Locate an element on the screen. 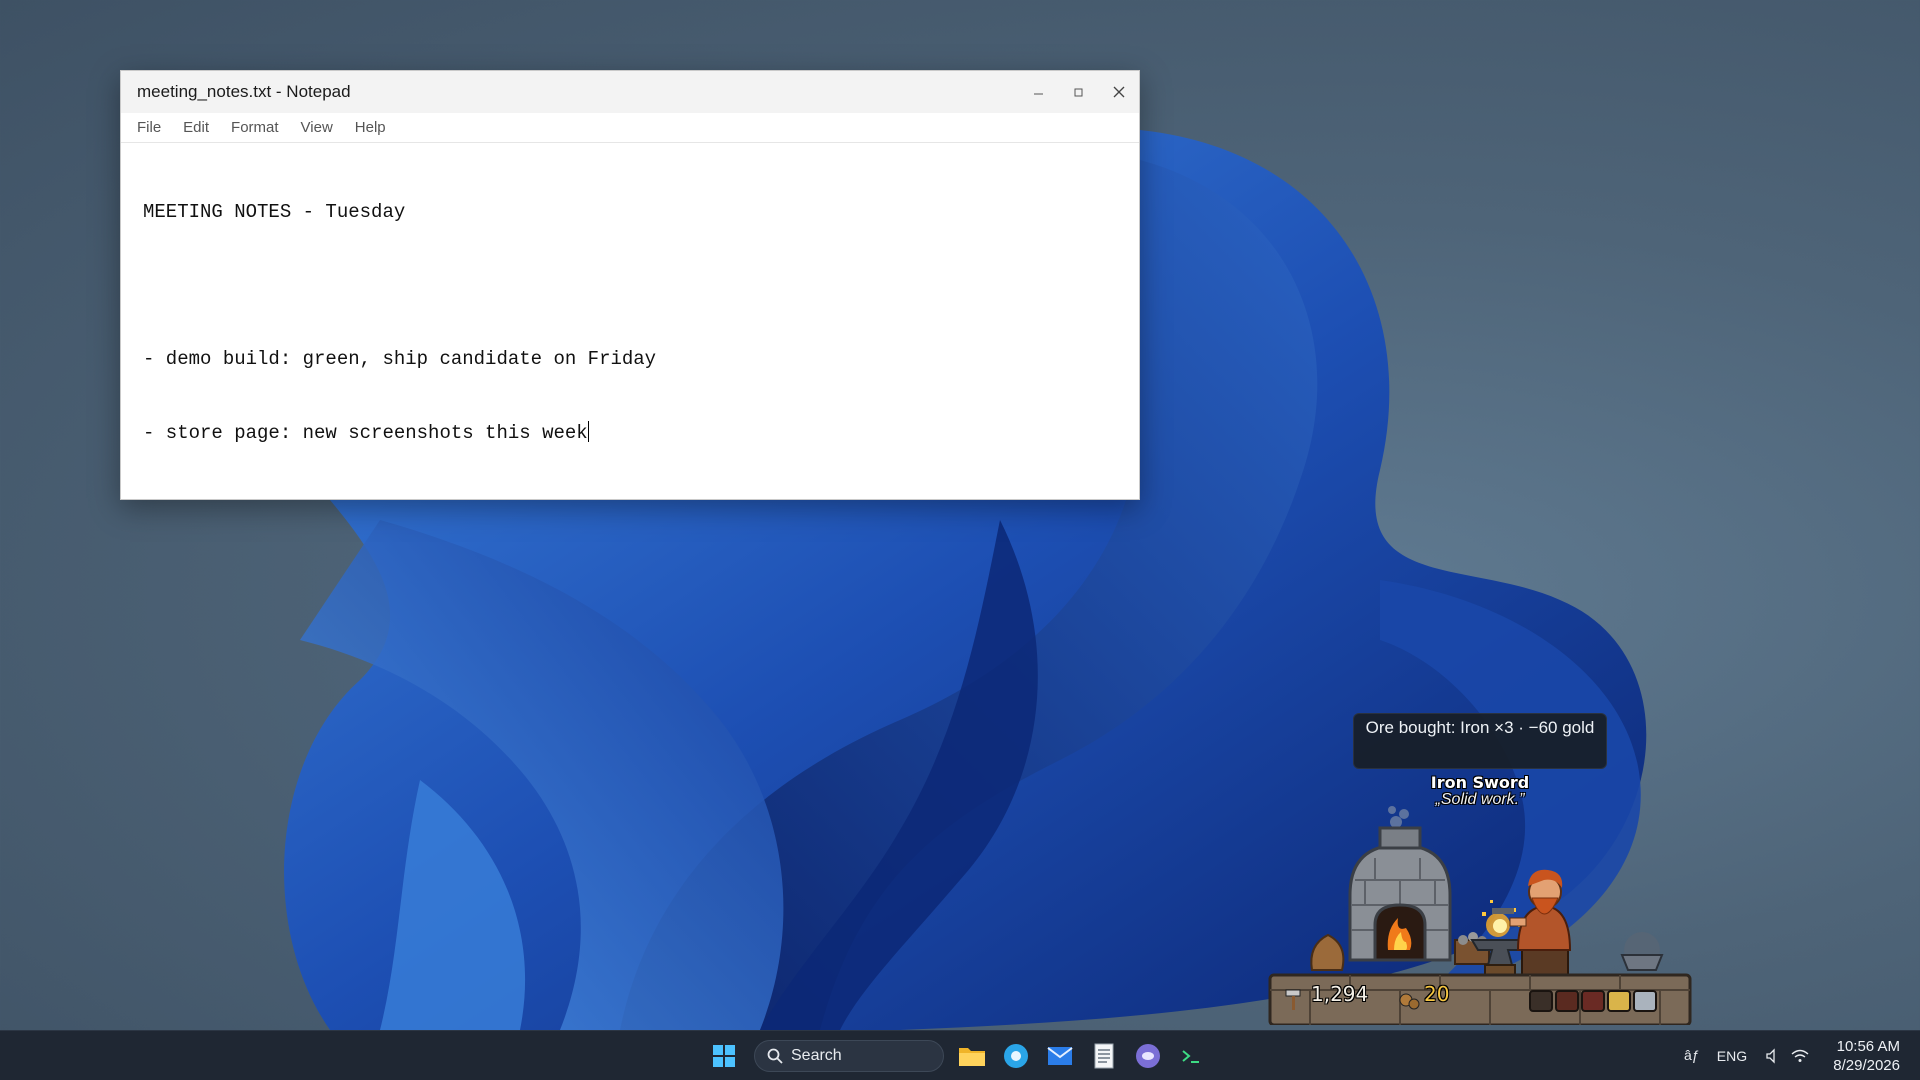 This screenshot has height=1080, width=1920. clock-date: 8/29/2026 is located at coordinates (1866, 1065).